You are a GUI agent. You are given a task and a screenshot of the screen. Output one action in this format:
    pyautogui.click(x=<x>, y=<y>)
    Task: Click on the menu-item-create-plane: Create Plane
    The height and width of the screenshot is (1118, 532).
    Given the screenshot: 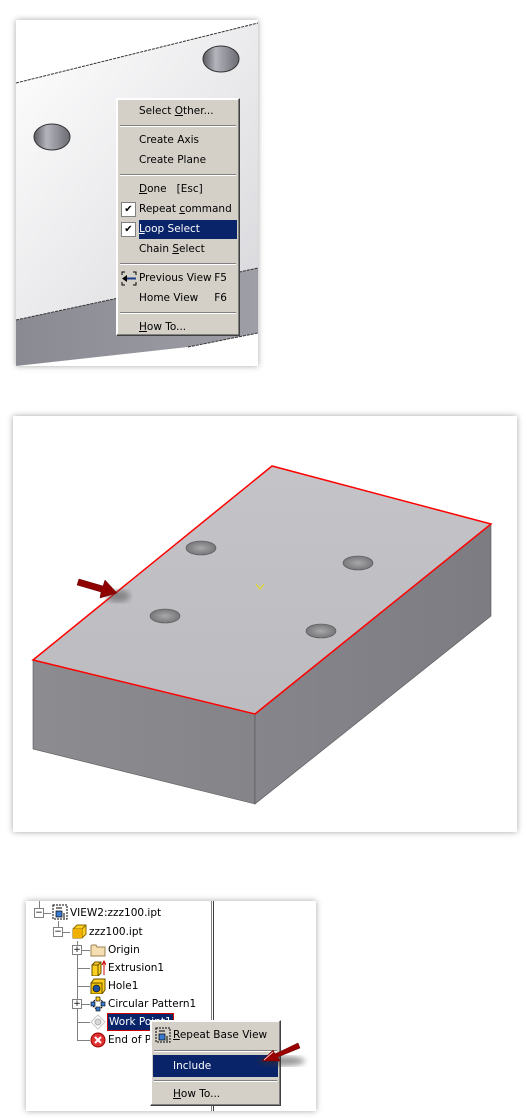 What is the action you would take?
    pyautogui.click(x=178, y=160)
    